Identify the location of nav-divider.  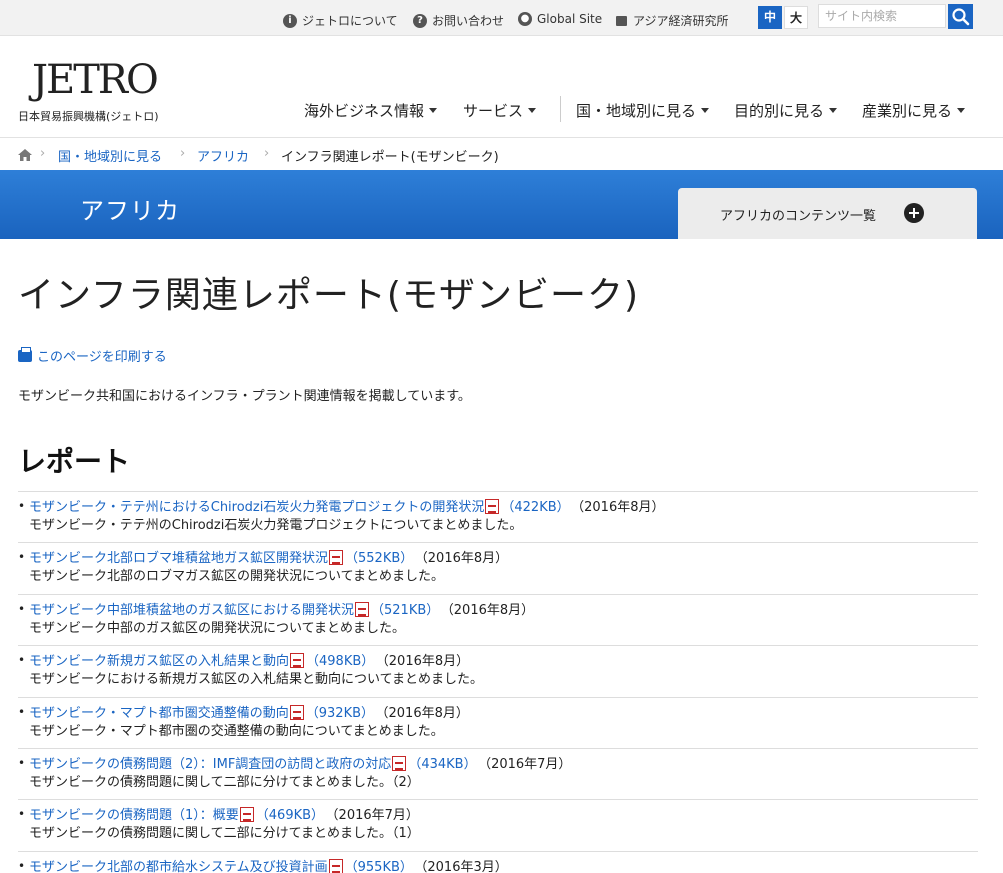
(560, 109).